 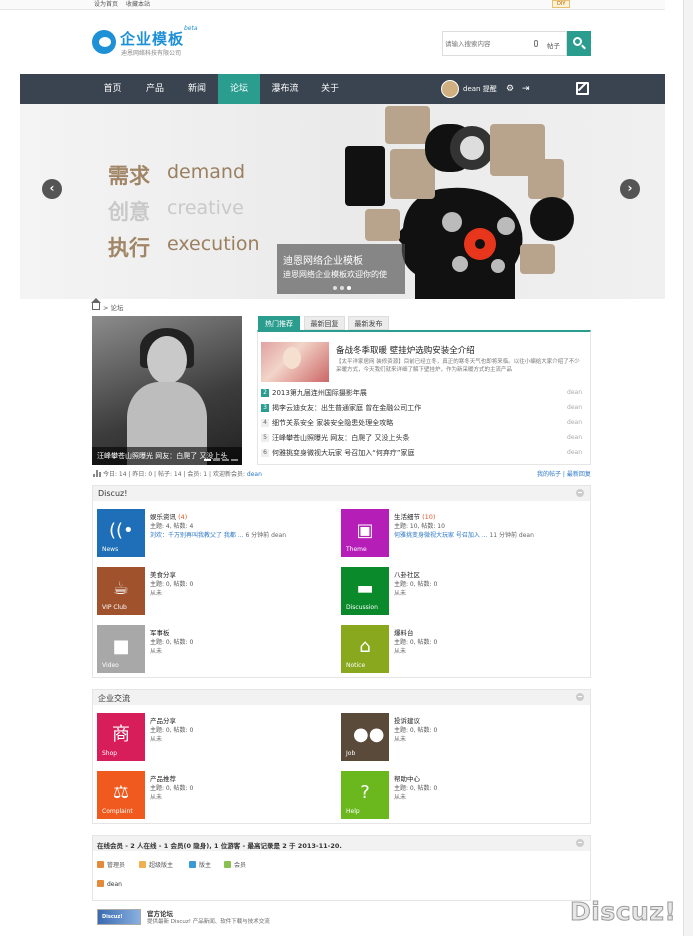 What do you see at coordinates (526, 89) in the screenshot?
I see `logout-icon: ⇥` at bounding box center [526, 89].